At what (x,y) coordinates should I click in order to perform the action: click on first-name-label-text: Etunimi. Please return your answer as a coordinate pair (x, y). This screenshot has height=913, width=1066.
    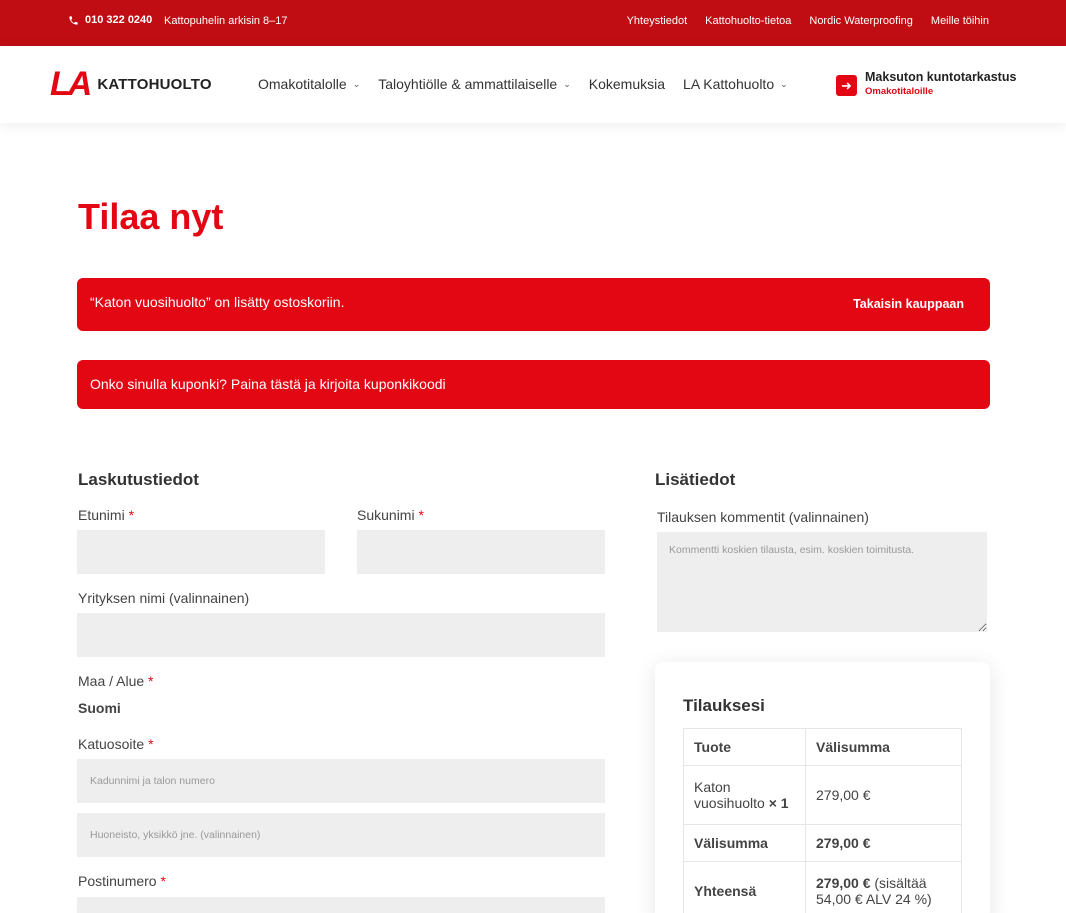
    Looking at the image, I should click on (101, 515).